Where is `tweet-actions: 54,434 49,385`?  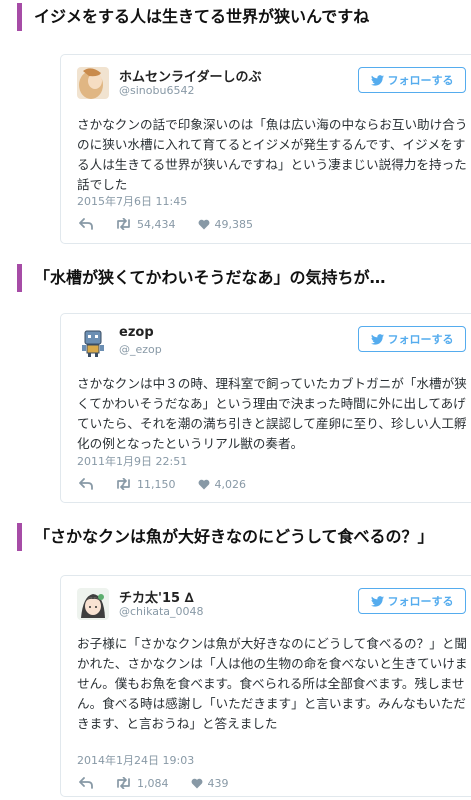
tweet-actions: 54,434 49,385 is located at coordinates (177, 224).